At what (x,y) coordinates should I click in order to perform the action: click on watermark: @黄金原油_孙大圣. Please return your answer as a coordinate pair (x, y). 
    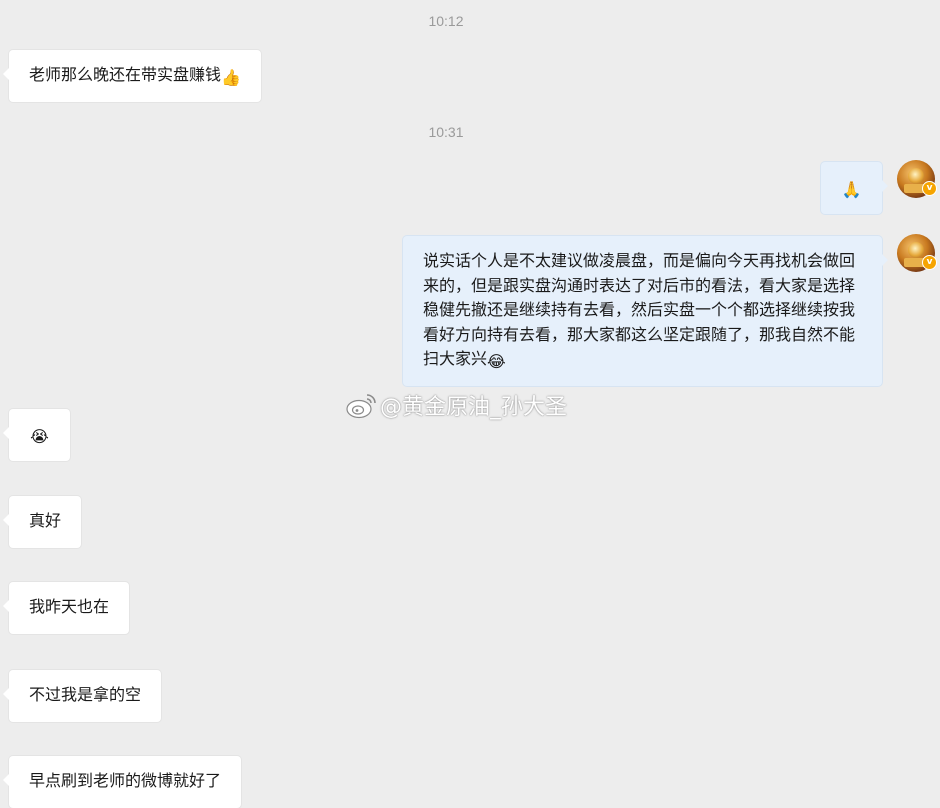
    Looking at the image, I should click on (455, 405).